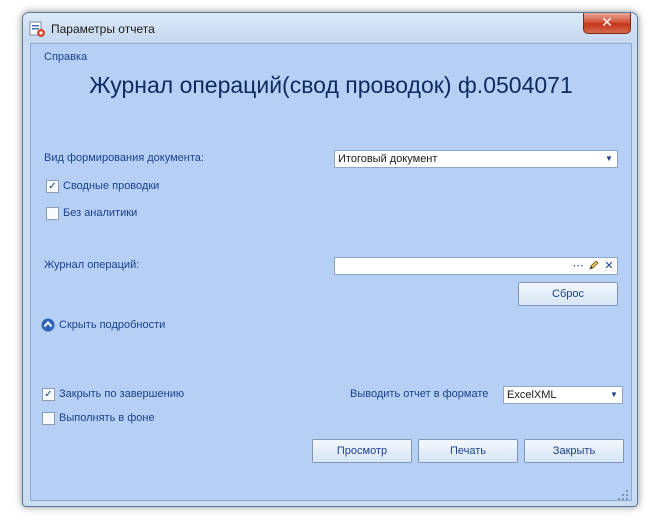 Image resolution: width=661 pixels, height=527 pixels. What do you see at coordinates (563, 395) in the screenshot?
I see `format-select: ExcelXML ▼` at bounding box center [563, 395].